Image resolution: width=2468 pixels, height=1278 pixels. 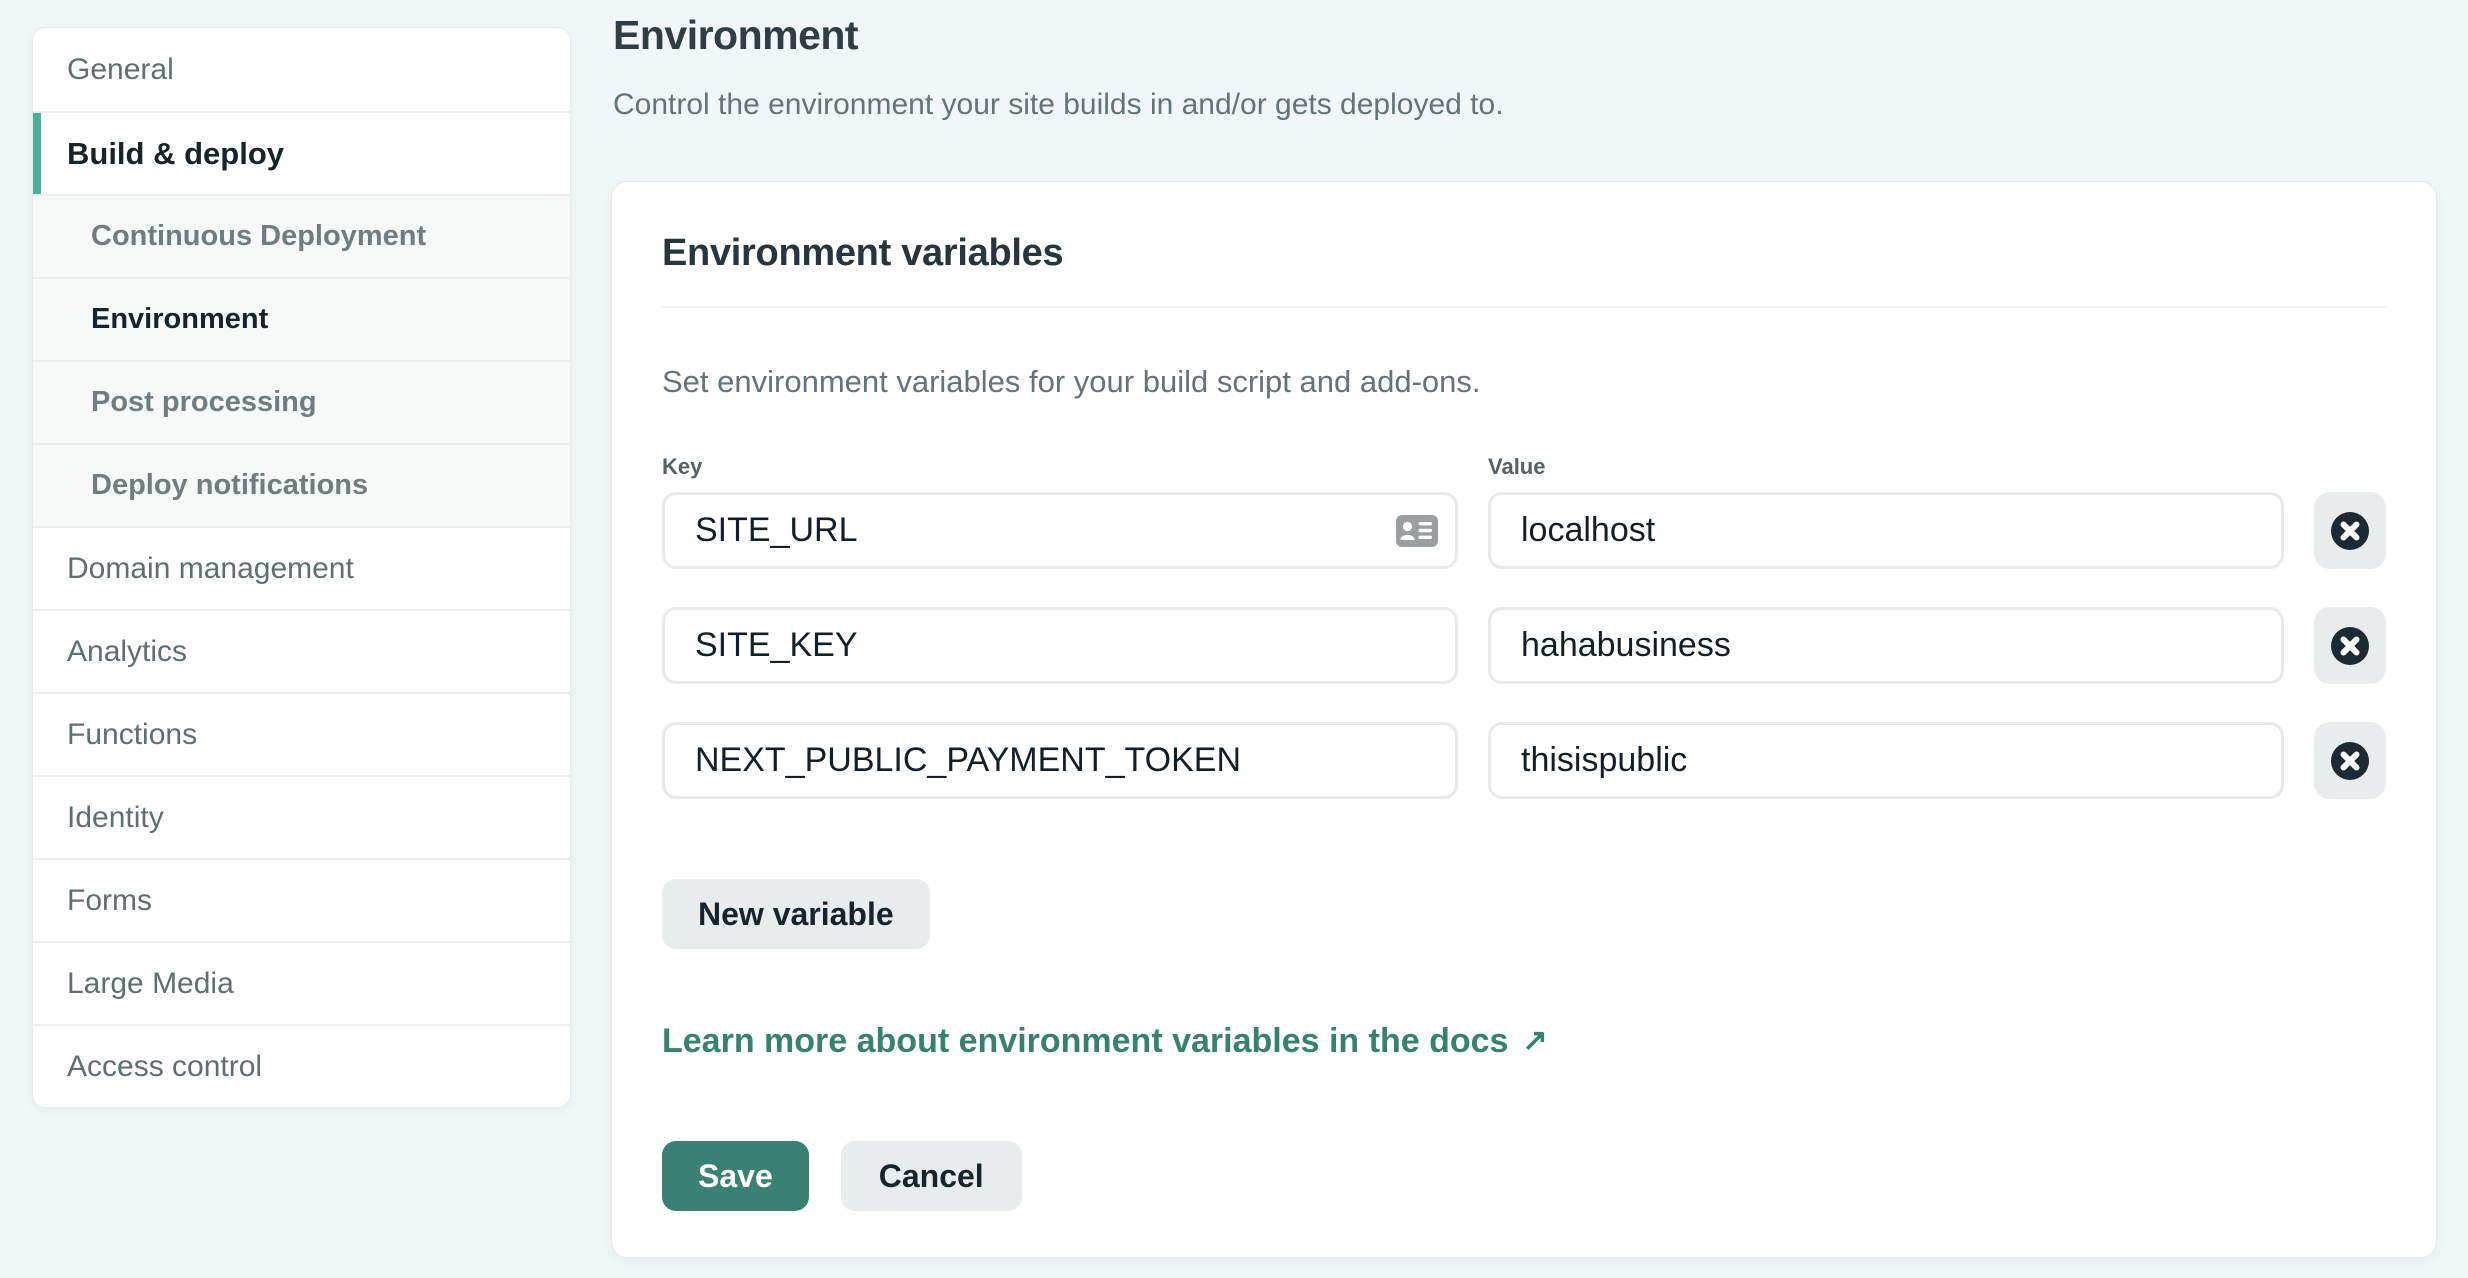 What do you see at coordinates (931, 1176) in the screenshot?
I see `cancel-button: Cancel` at bounding box center [931, 1176].